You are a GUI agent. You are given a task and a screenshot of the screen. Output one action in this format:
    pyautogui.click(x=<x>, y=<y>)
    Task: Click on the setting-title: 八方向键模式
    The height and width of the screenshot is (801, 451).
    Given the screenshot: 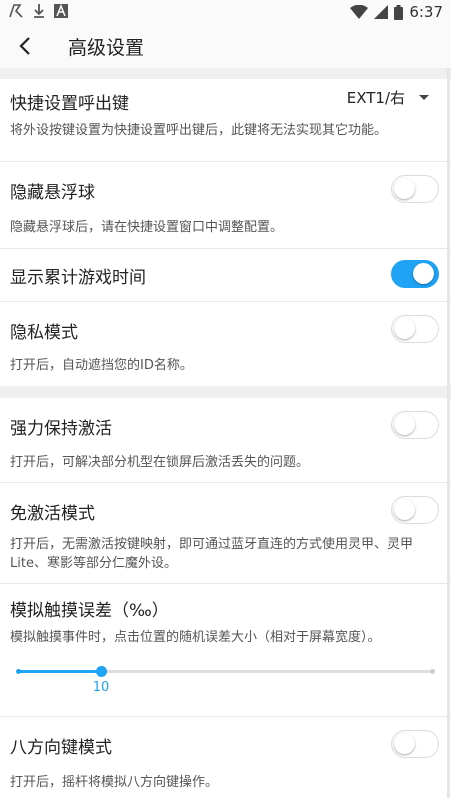 What is the action you would take?
    pyautogui.click(x=61, y=748)
    